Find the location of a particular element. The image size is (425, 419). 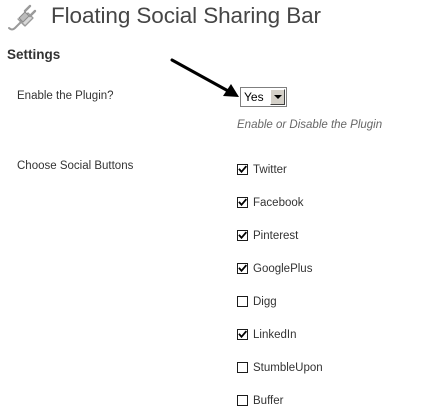

enable-plugin-description: Enable or Disable the Plugin is located at coordinates (310, 125).